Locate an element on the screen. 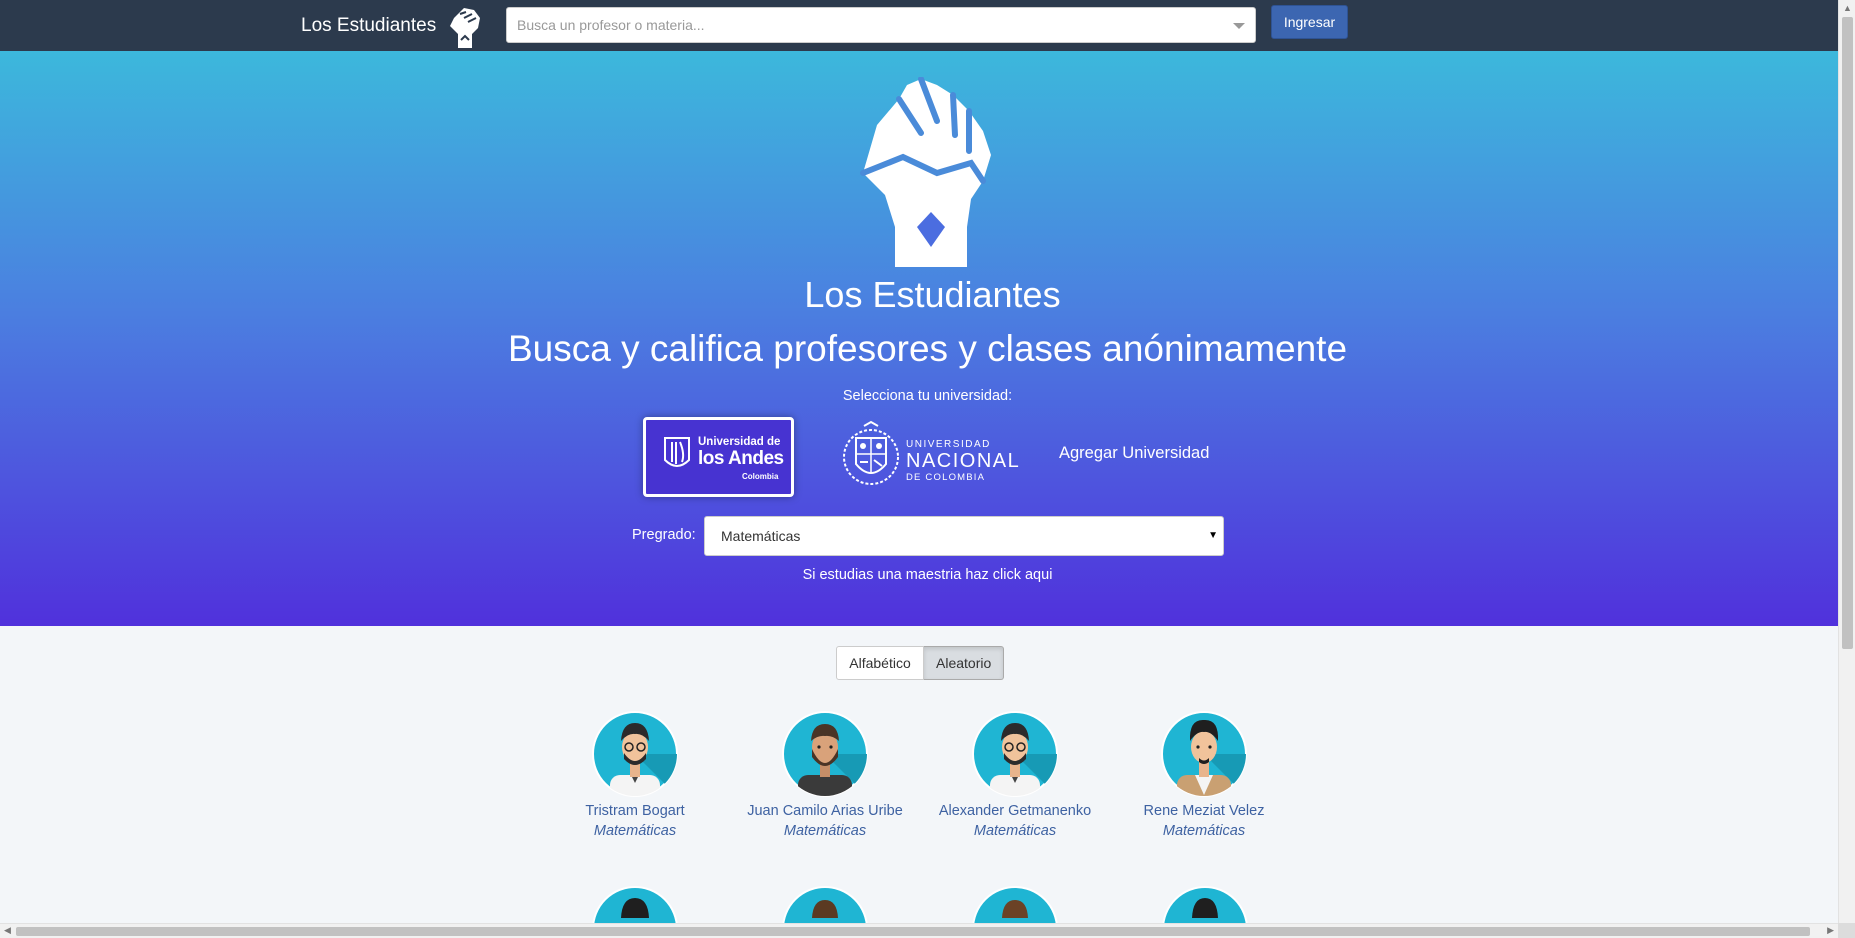 The width and height of the screenshot is (1855, 938). university-andes-button: Universidad de los Andes Colombia is located at coordinates (718, 457).